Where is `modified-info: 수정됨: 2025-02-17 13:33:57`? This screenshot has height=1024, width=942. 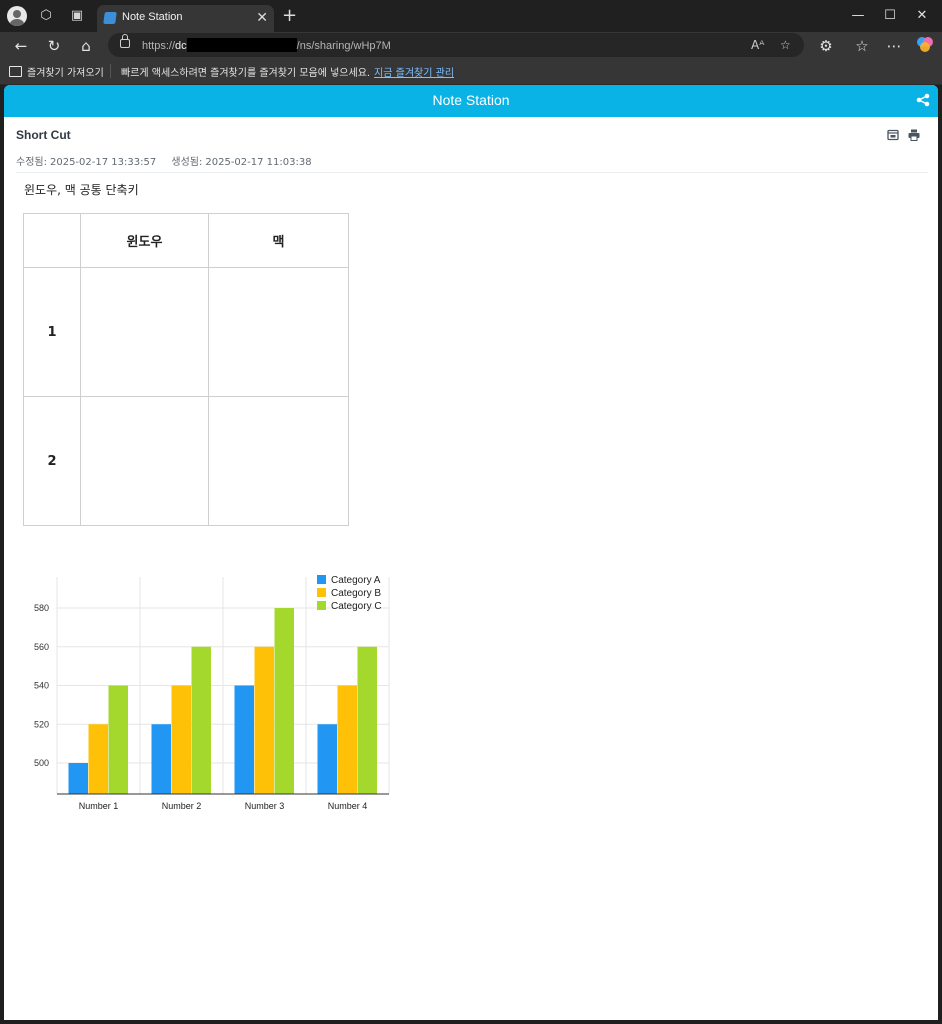
modified-info: 수정됨: 2025-02-17 13:33:57 is located at coordinates (86, 162).